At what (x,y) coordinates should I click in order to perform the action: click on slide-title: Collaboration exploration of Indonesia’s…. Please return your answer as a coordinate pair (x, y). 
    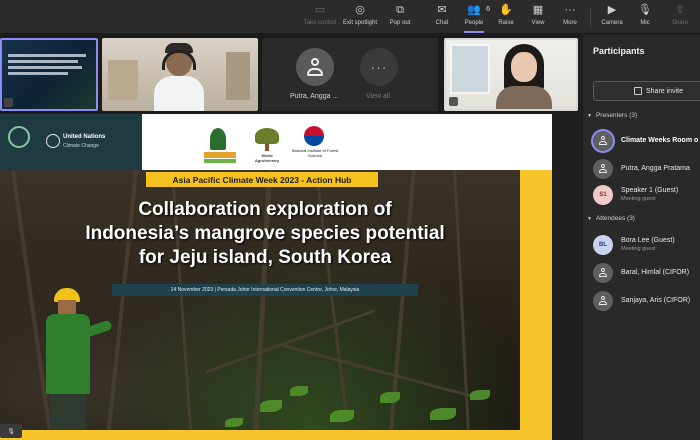
    Looking at the image, I should click on (265, 233).